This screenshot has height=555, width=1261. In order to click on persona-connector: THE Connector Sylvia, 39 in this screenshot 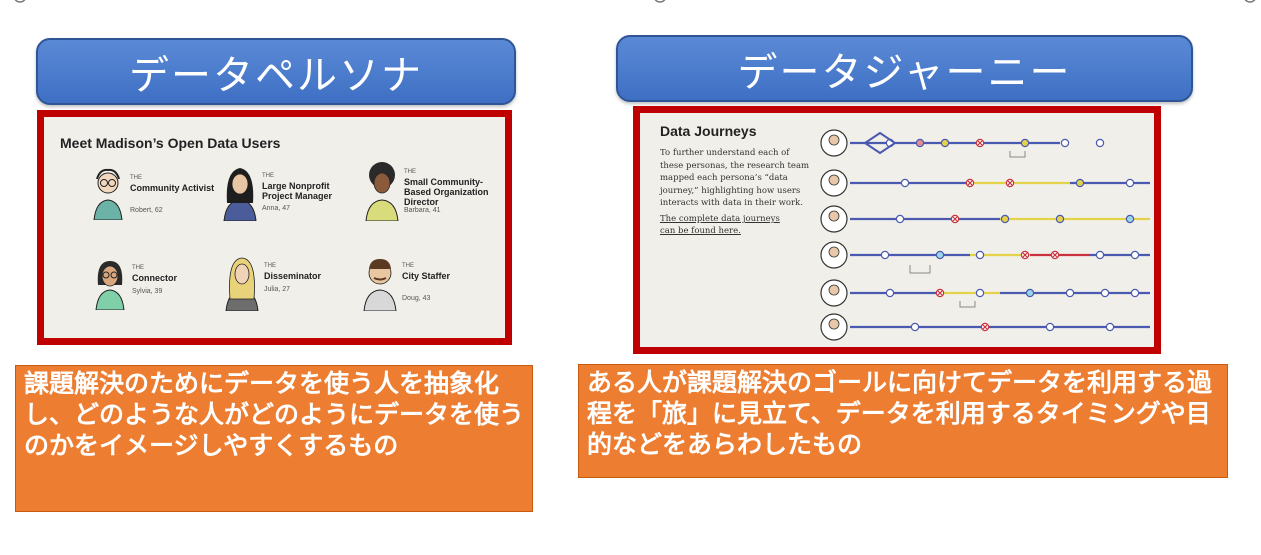, I will do `click(160, 290)`.